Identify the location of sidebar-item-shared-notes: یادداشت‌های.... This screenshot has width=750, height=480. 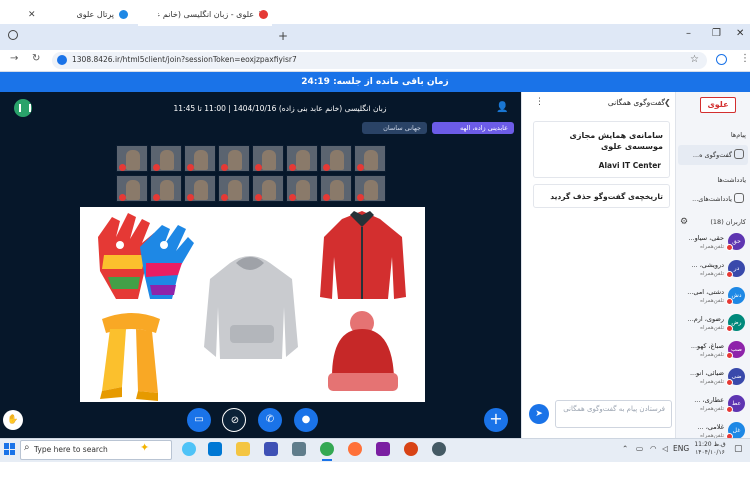
(713, 199).